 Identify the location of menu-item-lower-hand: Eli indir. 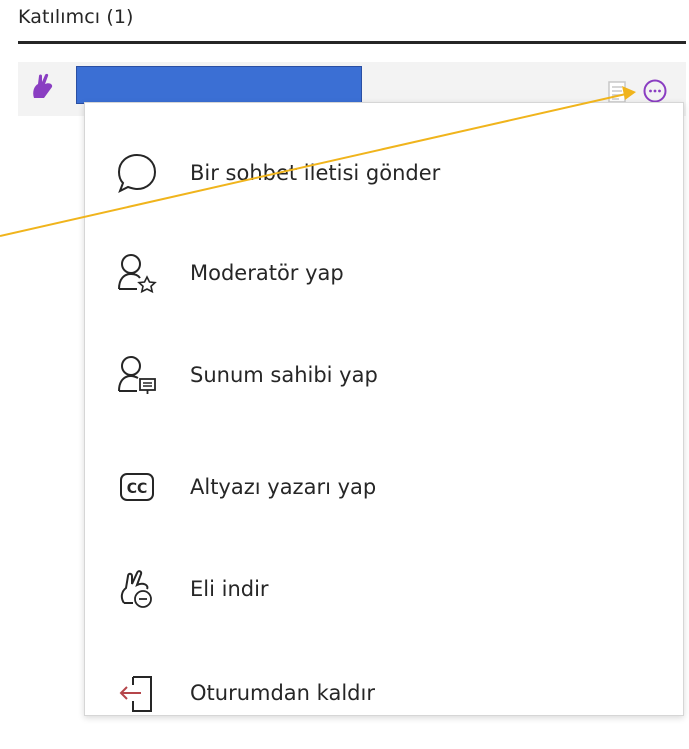
(384, 589).